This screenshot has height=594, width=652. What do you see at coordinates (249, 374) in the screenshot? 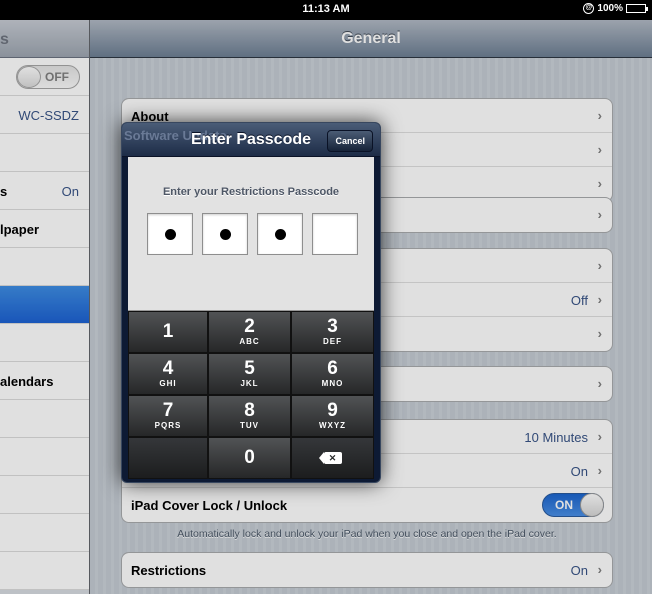
I see `key-5: 5 JKL` at bounding box center [249, 374].